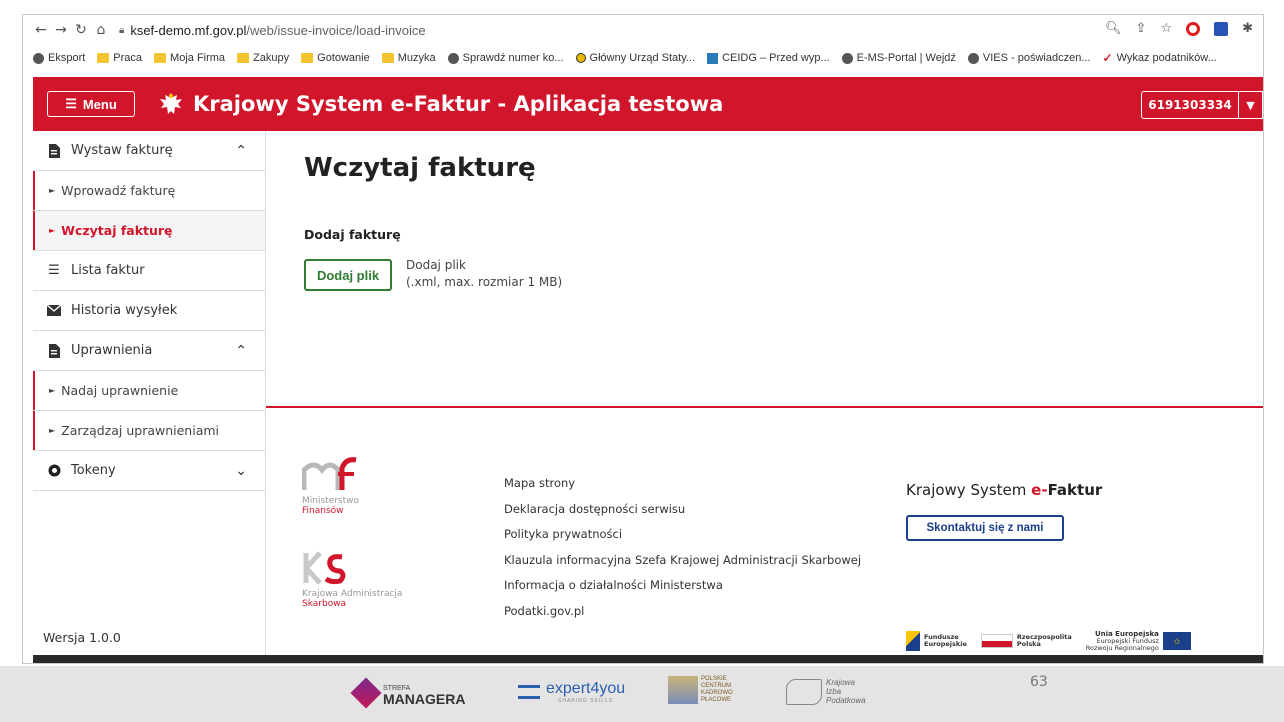  Describe the element at coordinates (101, 30) in the screenshot. I see `home-icon: ⌂` at that location.